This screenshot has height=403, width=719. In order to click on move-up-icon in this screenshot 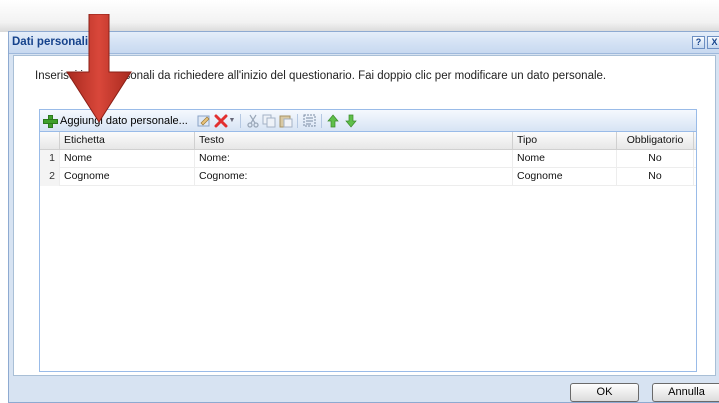, I will do `click(333, 121)`.